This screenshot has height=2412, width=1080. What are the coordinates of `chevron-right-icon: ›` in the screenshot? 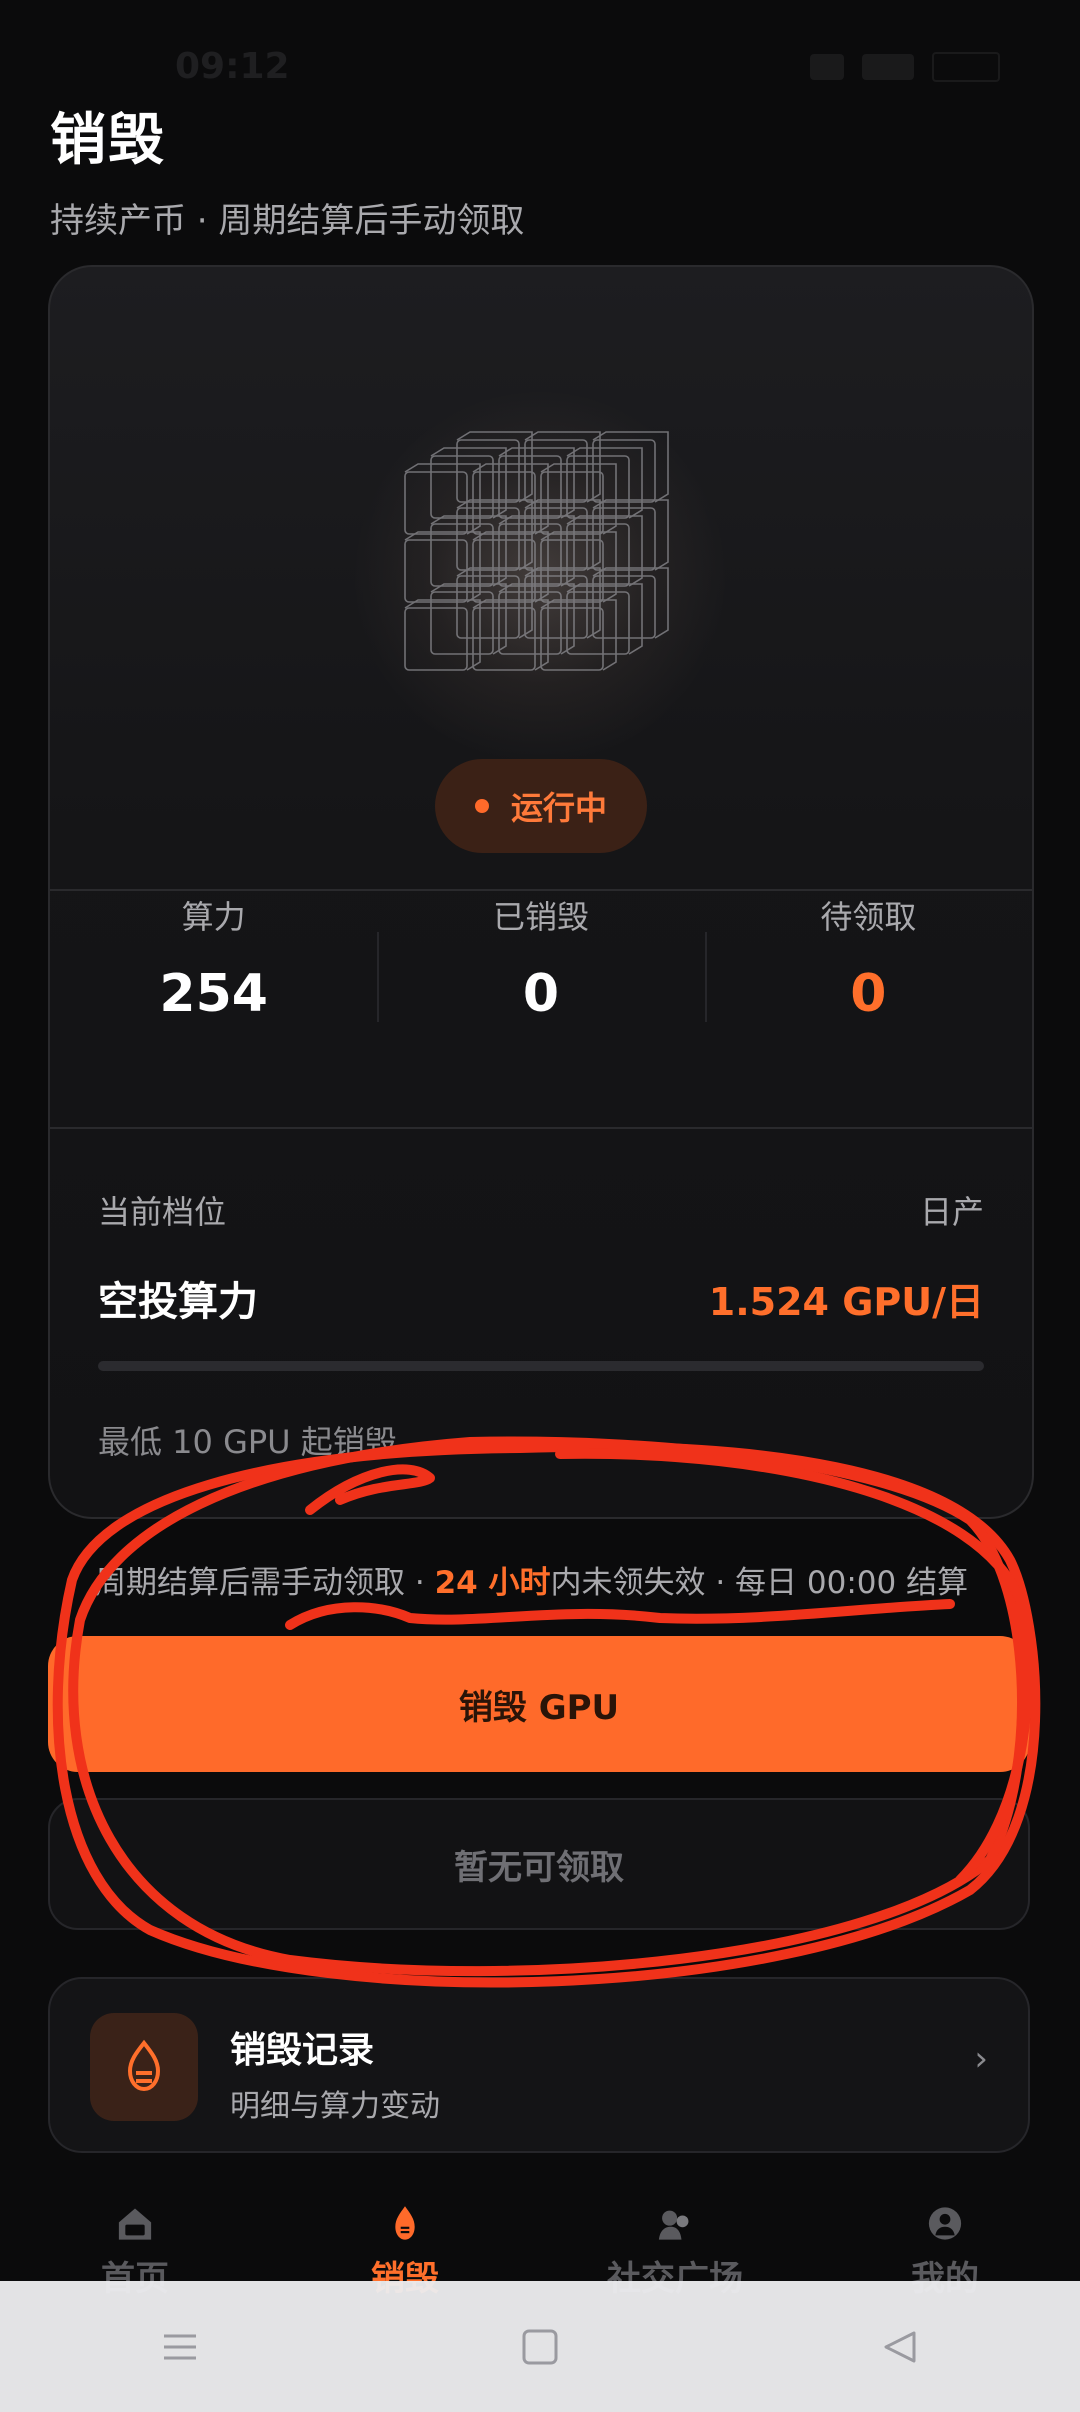 It's located at (981, 2059).